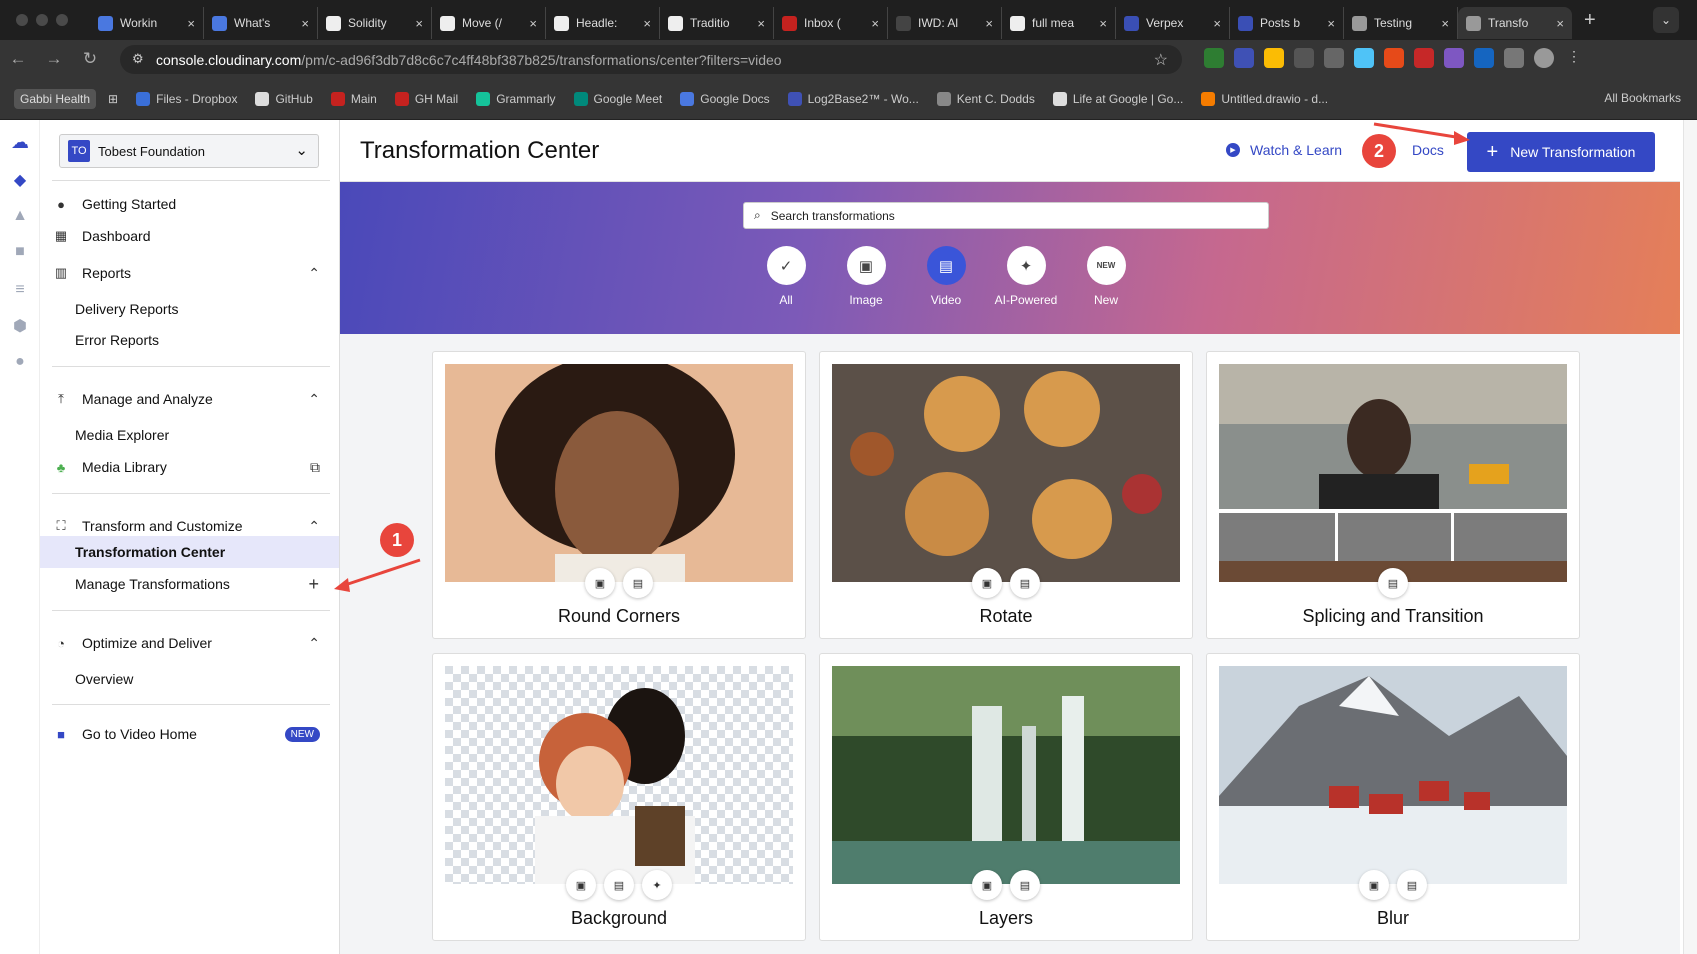  I want to click on puzzle-extension-icon, so click(1514, 58).